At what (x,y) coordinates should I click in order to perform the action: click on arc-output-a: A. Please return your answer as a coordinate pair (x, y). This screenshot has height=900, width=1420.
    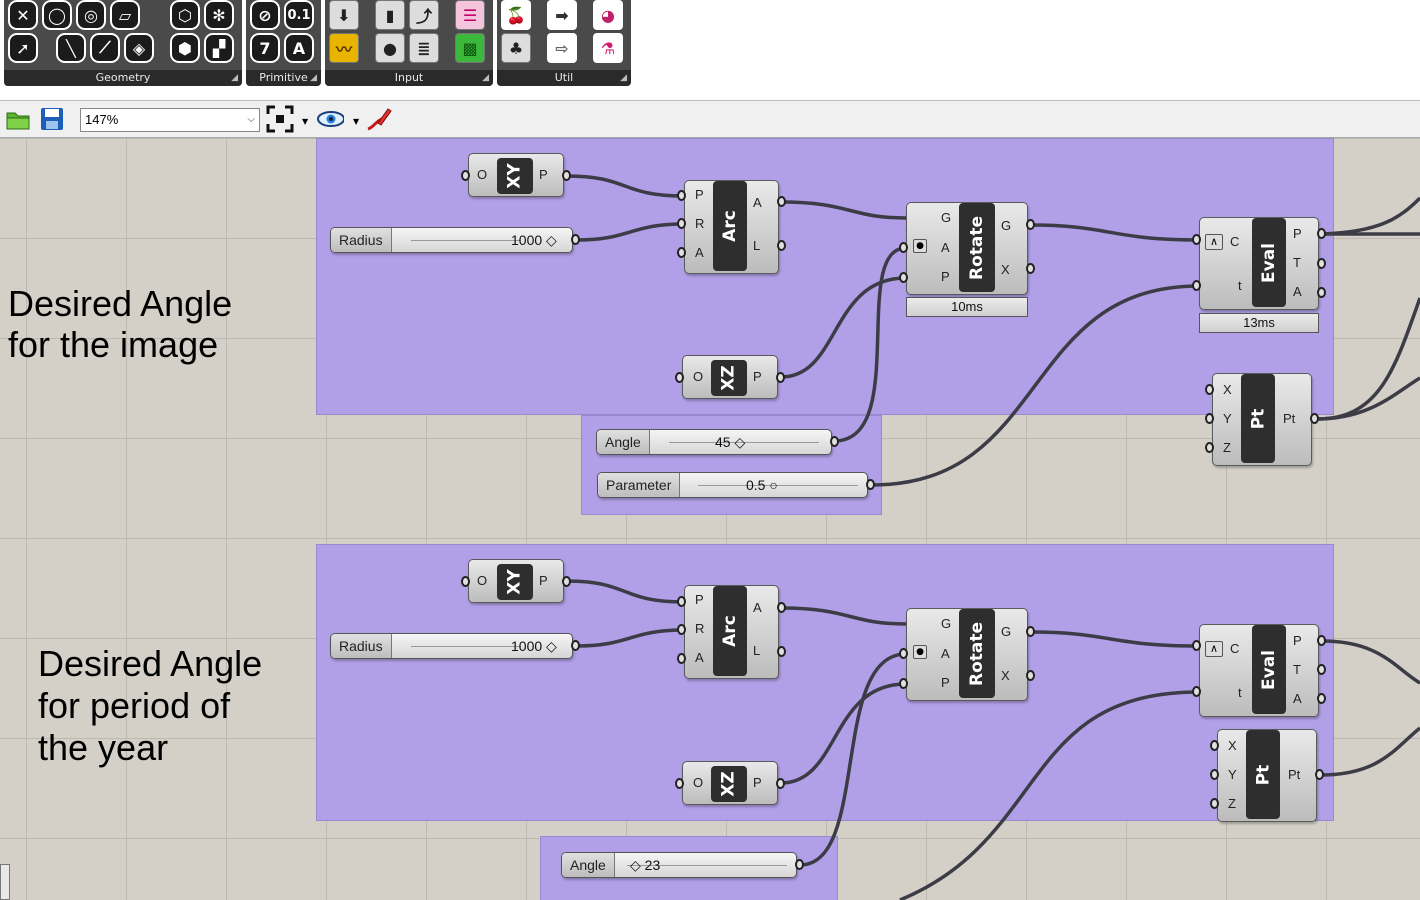
    Looking at the image, I should click on (757, 202).